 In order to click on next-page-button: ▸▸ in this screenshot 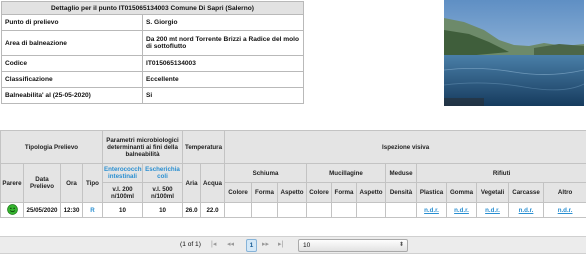, I will do `click(265, 244)`.